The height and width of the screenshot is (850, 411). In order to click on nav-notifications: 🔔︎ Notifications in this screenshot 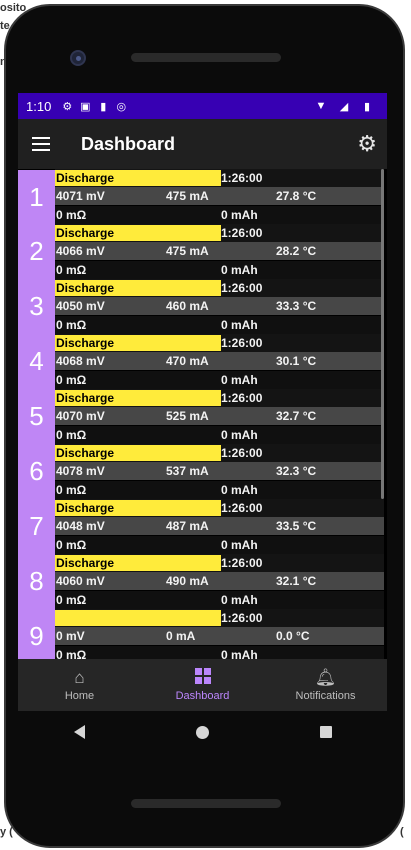, I will do `click(325, 685)`.